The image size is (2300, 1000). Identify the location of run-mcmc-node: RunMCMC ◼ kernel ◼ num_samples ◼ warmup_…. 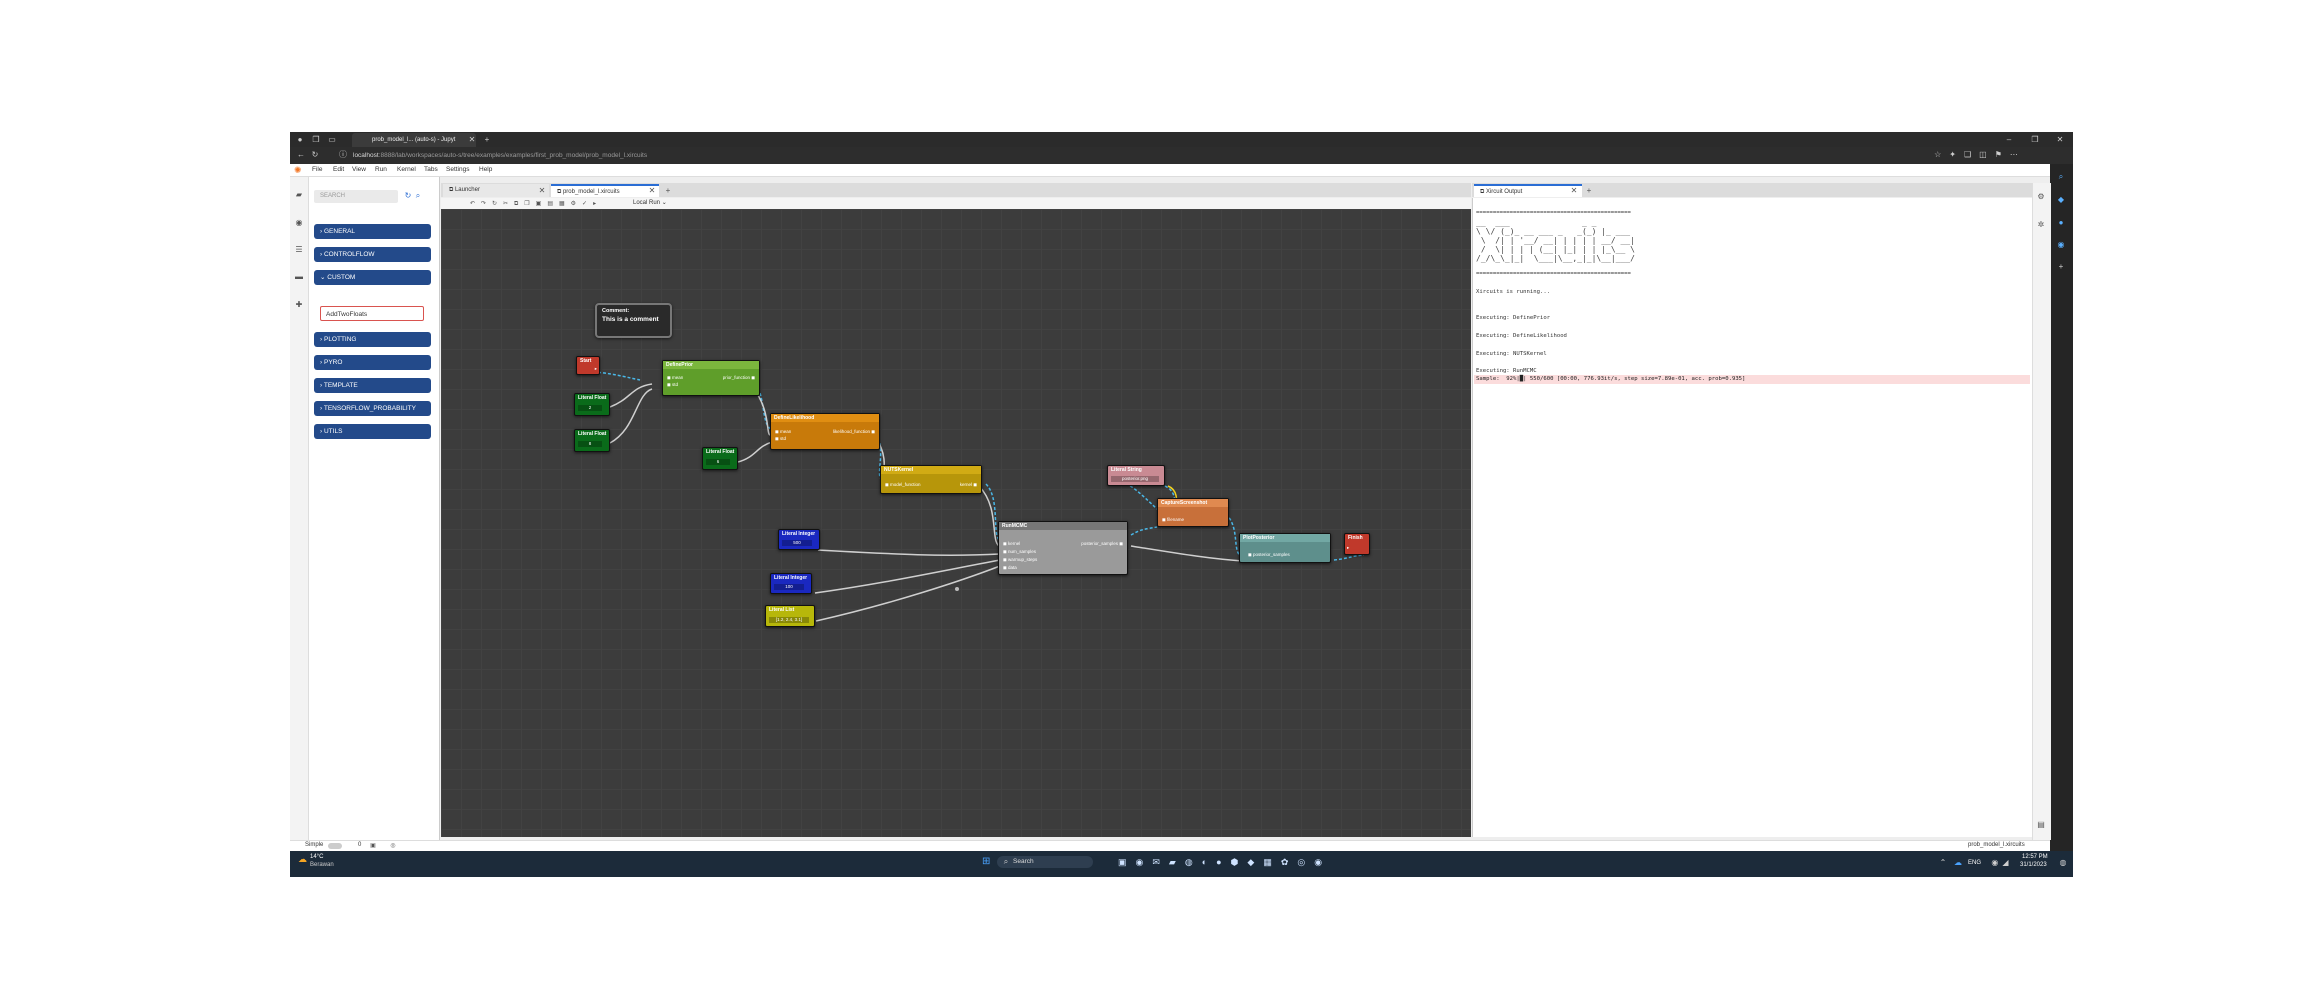
(1063, 548).